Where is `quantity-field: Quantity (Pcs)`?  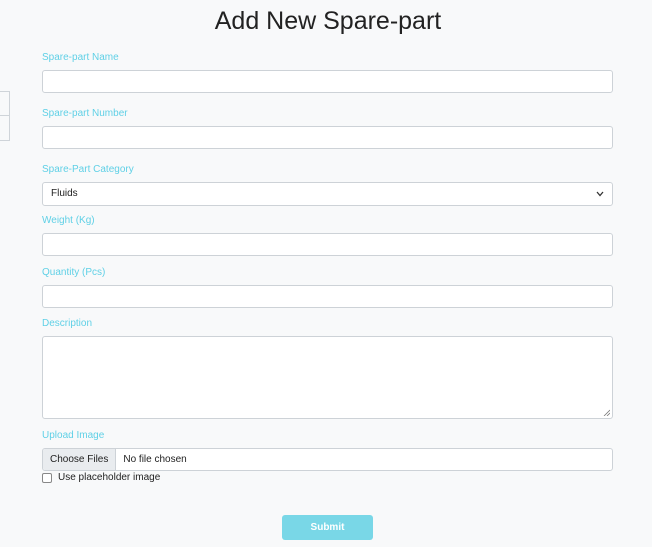 quantity-field: Quantity (Pcs) is located at coordinates (327, 287).